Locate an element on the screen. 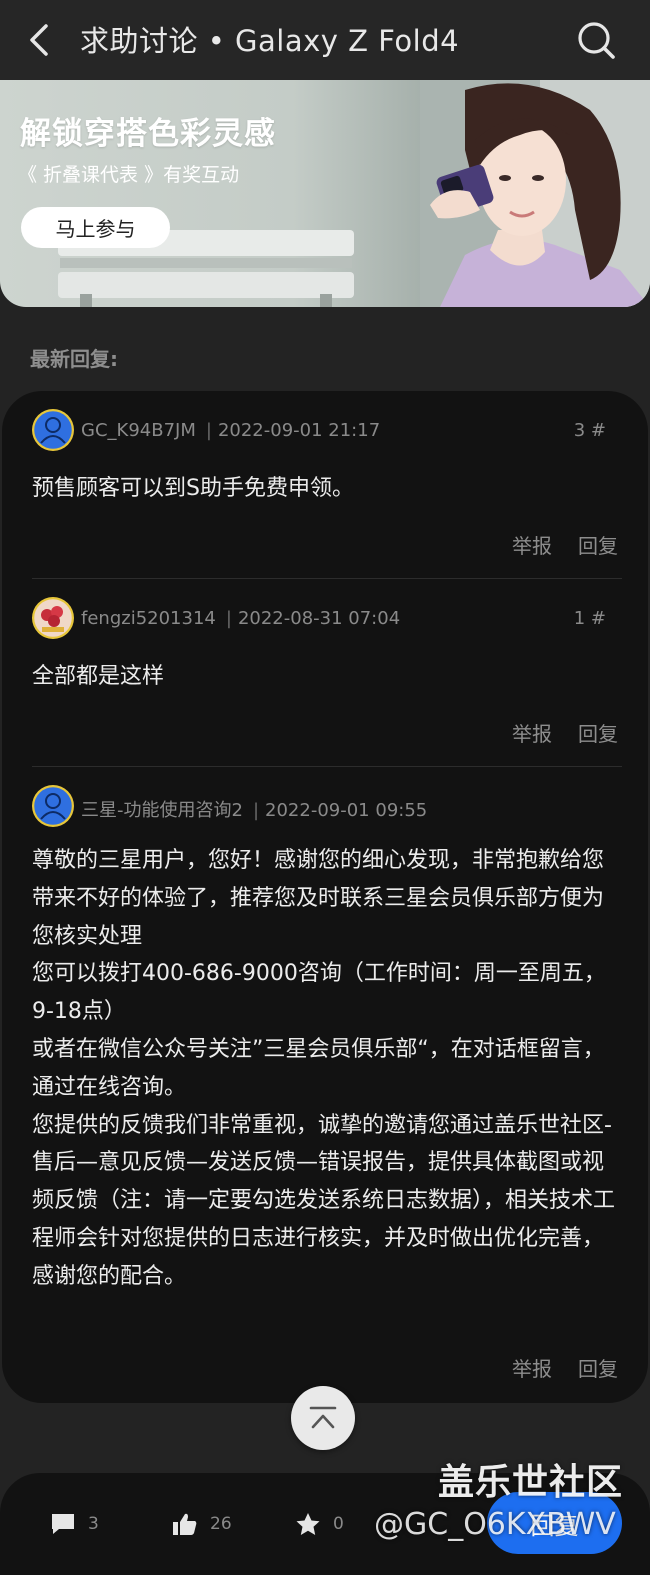  chevron-left-icon is located at coordinates (41, 40).